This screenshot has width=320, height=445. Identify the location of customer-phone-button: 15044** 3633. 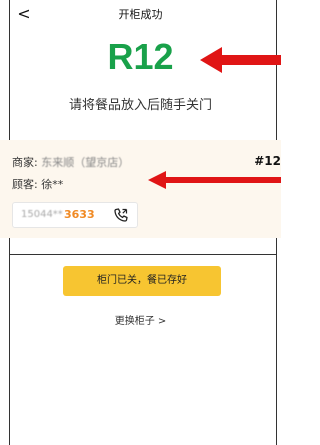
(75, 215).